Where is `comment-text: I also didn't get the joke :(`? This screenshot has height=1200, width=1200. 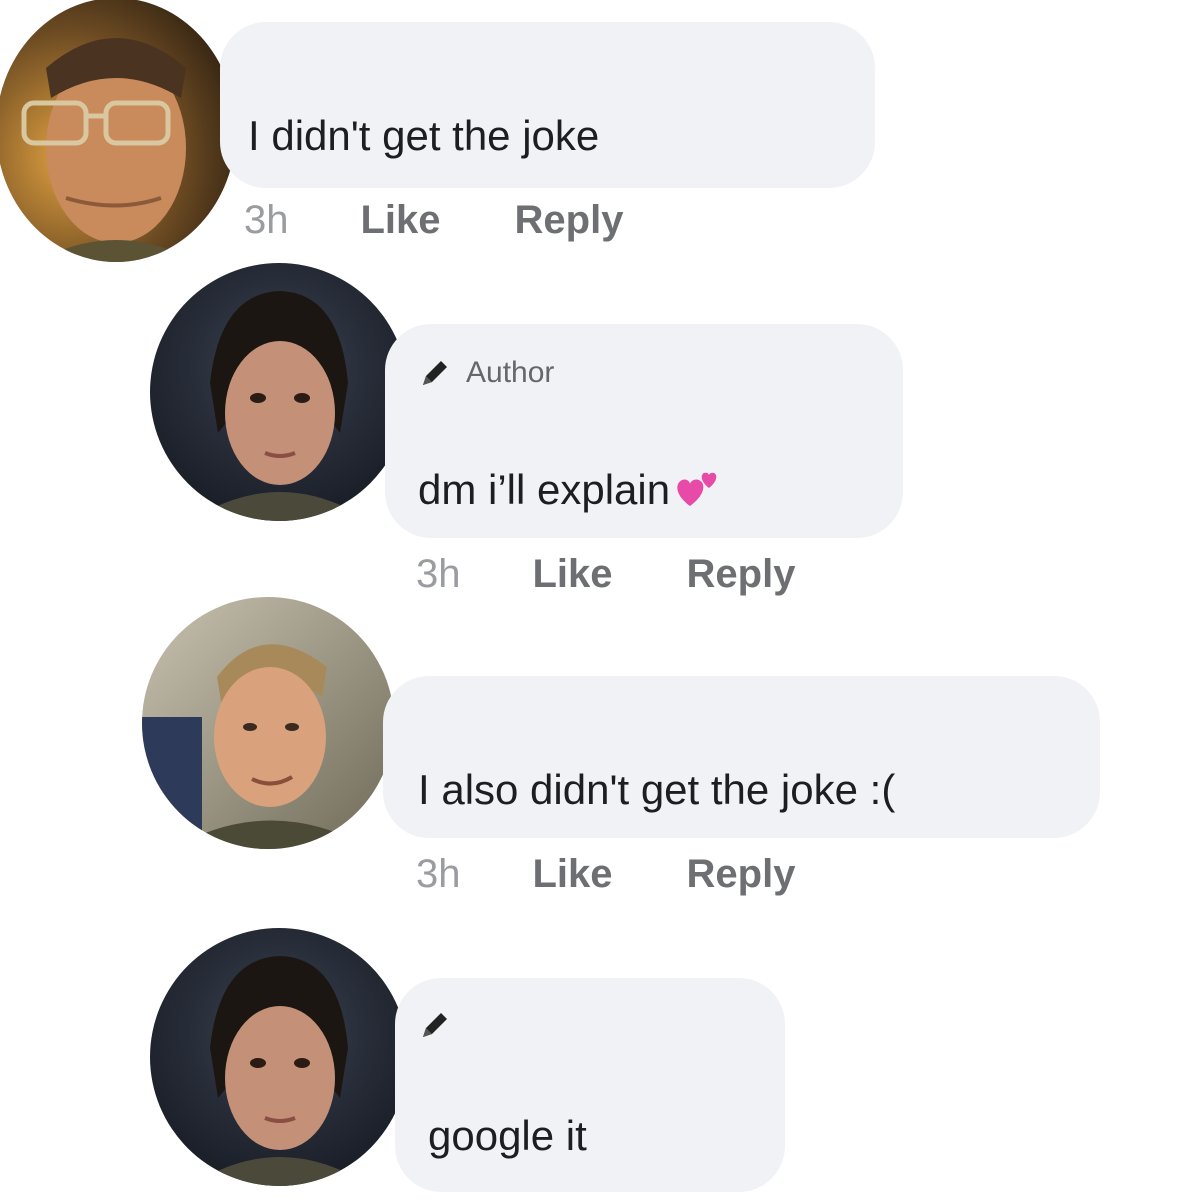 comment-text: I also didn't get the joke :( is located at coordinates (657, 789).